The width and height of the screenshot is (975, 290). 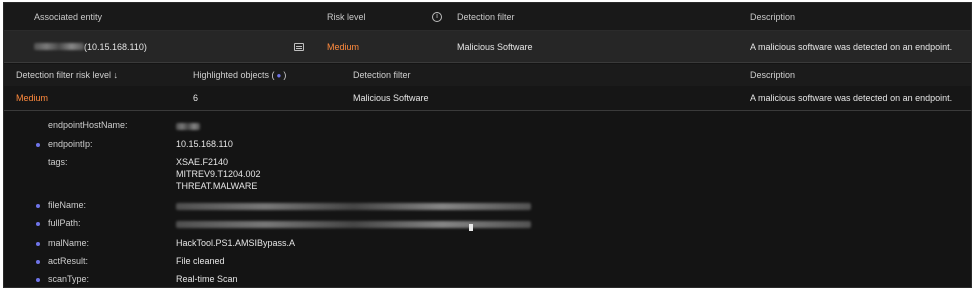 I want to click on text-cursor-icon, so click(x=471, y=227).